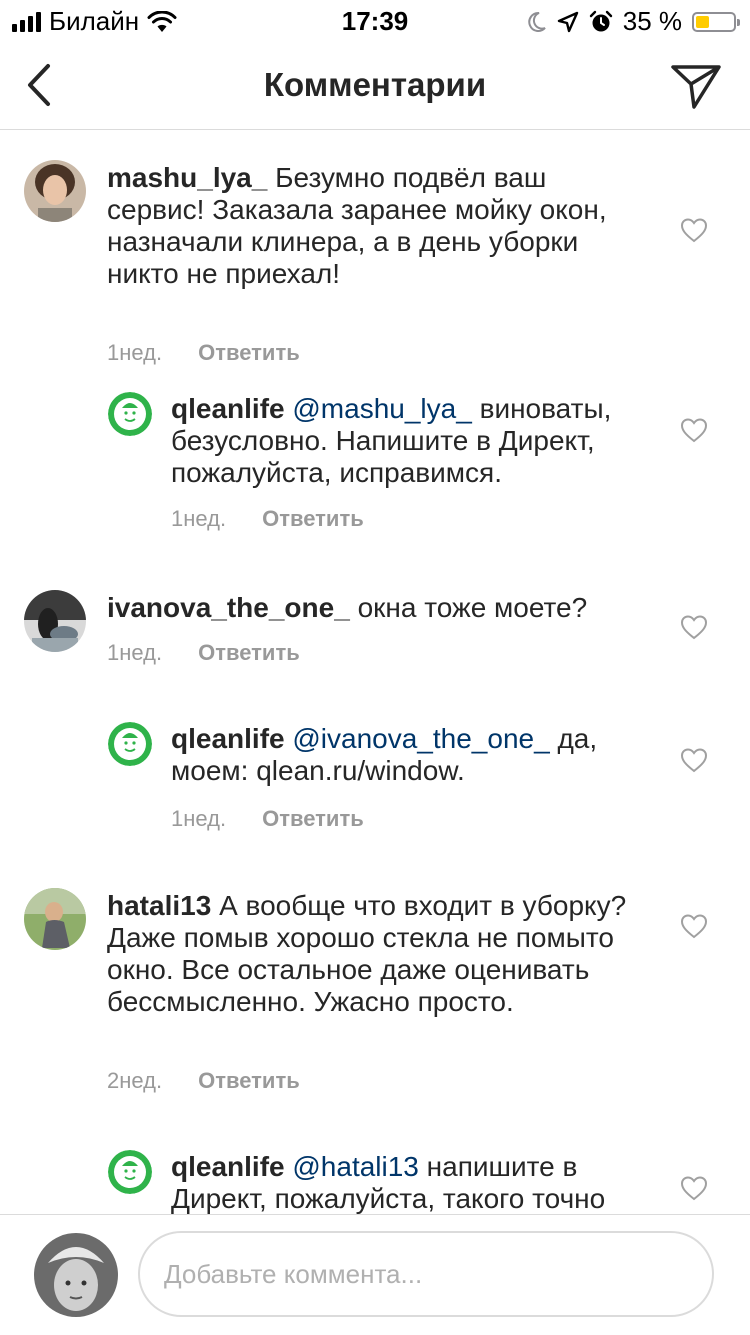 This screenshot has width=750, height=1335. I want to click on comment-composer, so click(375, 1274).